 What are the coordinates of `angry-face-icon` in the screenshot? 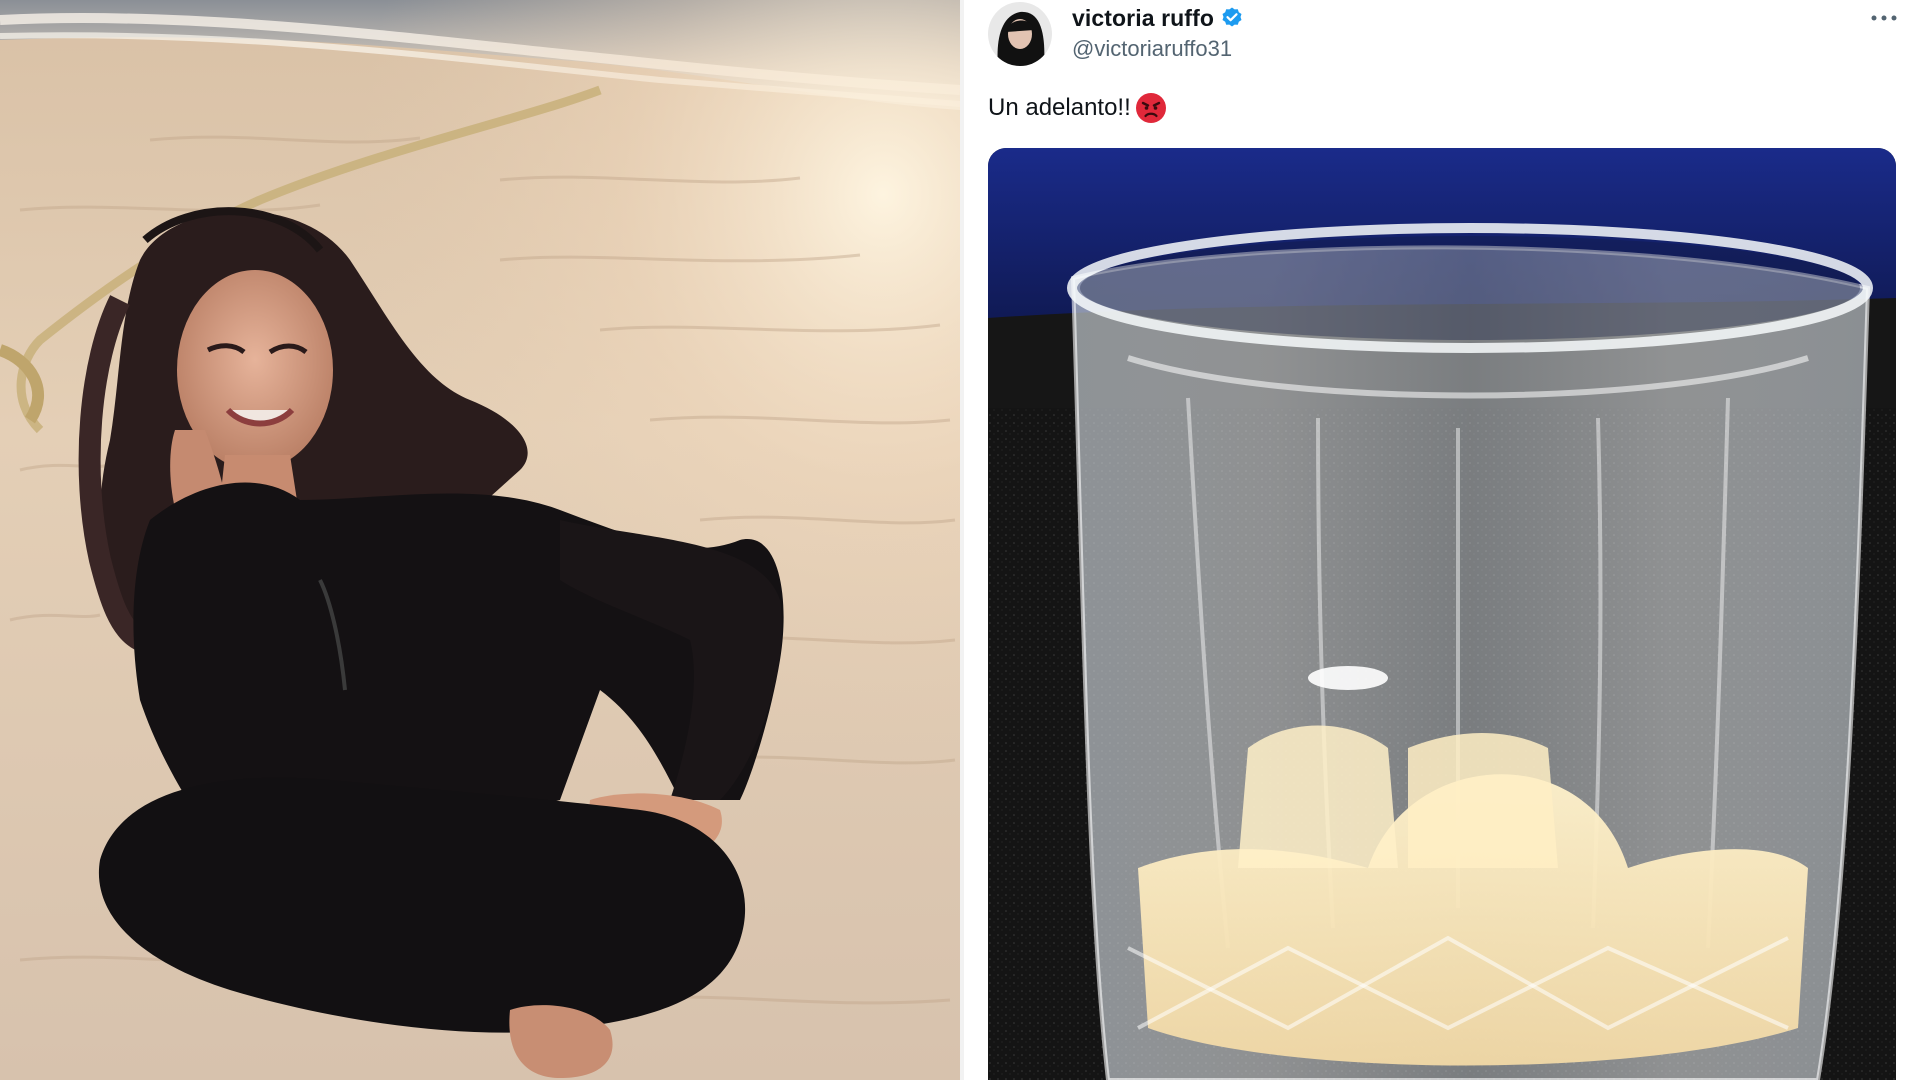 It's located at (1151, 108).